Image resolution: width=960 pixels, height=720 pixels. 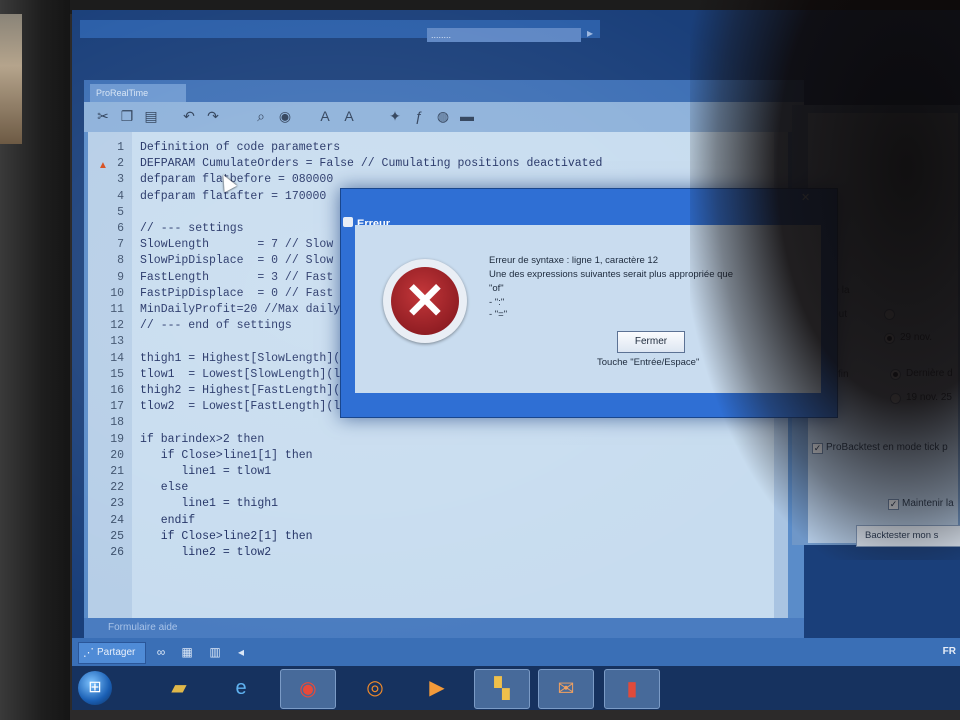 What do you see at coordinates (240, 374) in the screenshot?
I see `code-text: tlow1 = Lowest[SlowLength](l` at bounding box center [240, 374].